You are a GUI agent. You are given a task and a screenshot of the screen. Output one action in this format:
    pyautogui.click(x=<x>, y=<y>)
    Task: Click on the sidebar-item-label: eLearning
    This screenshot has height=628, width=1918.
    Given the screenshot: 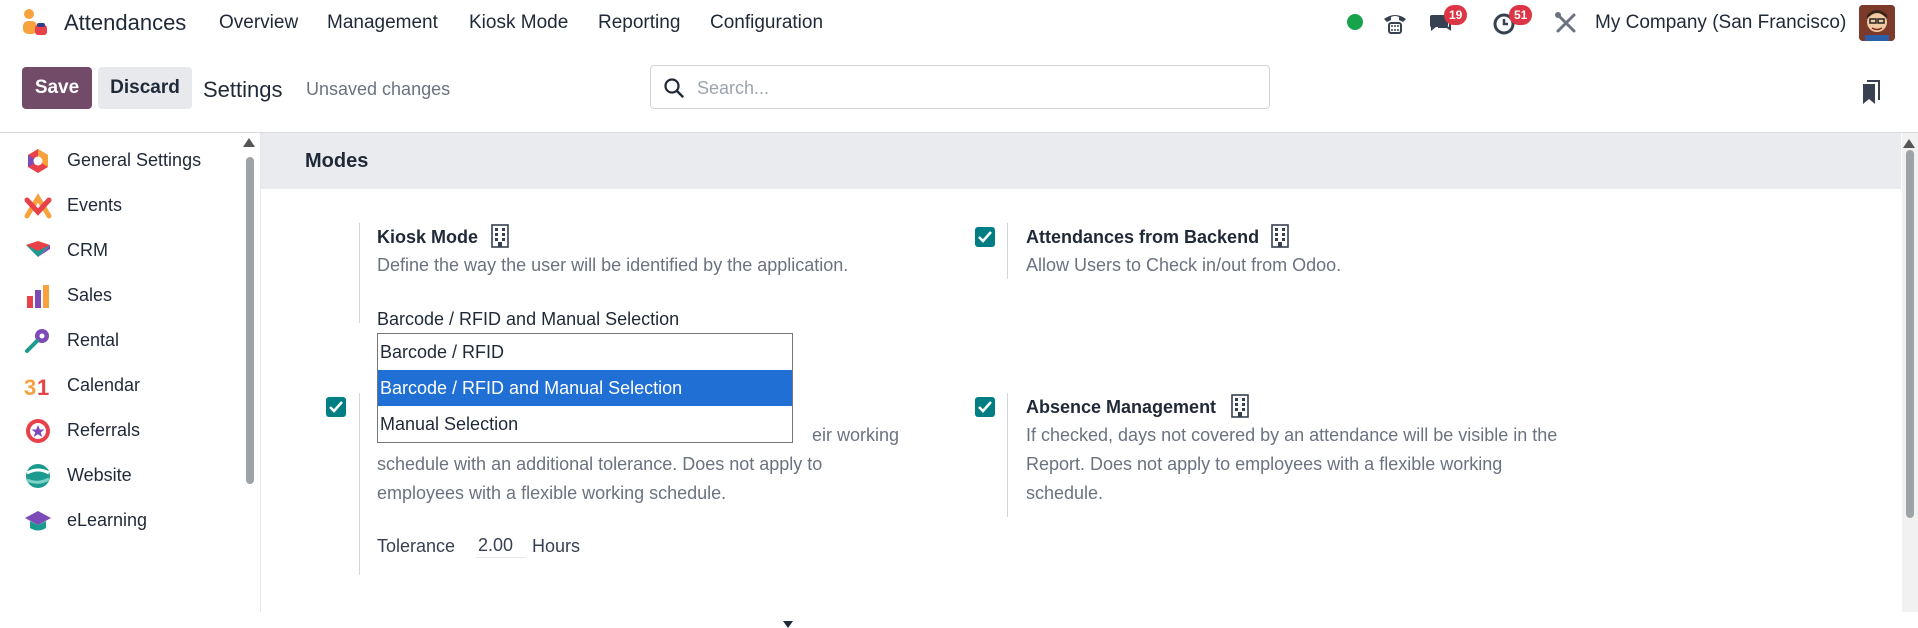 What is the action you would take?
    pyautogui.click(x=107, y=520)
    